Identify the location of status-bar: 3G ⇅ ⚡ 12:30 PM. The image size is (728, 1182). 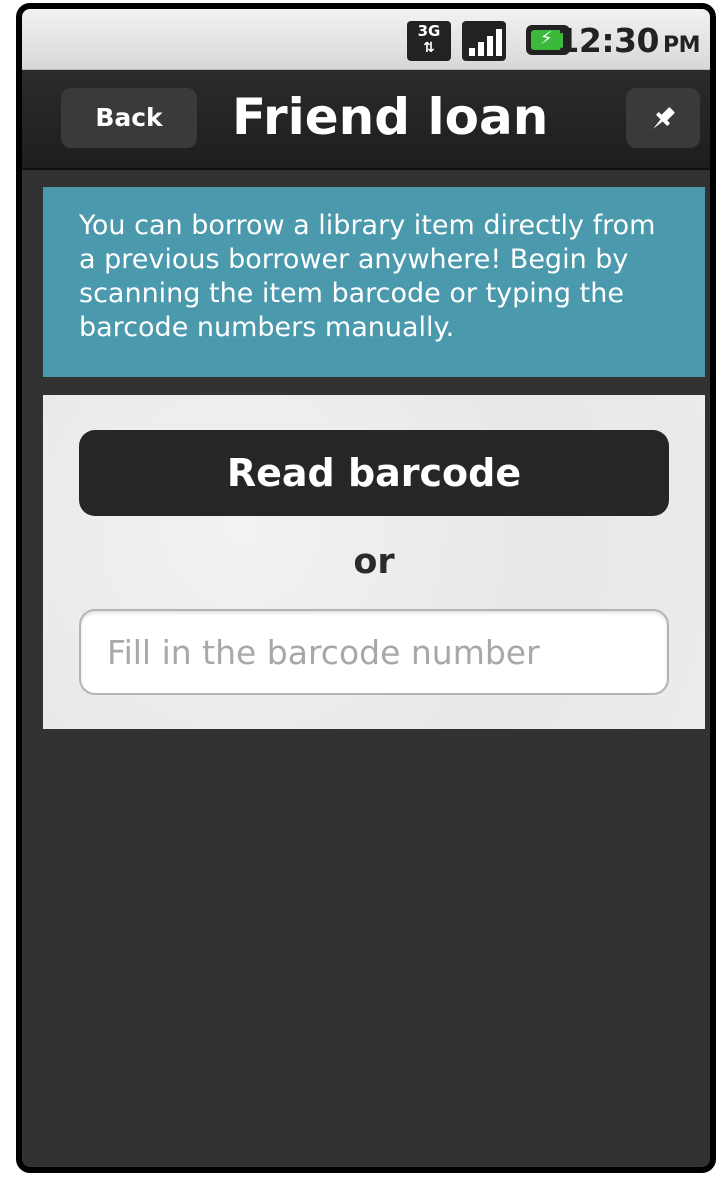
(366, 39).